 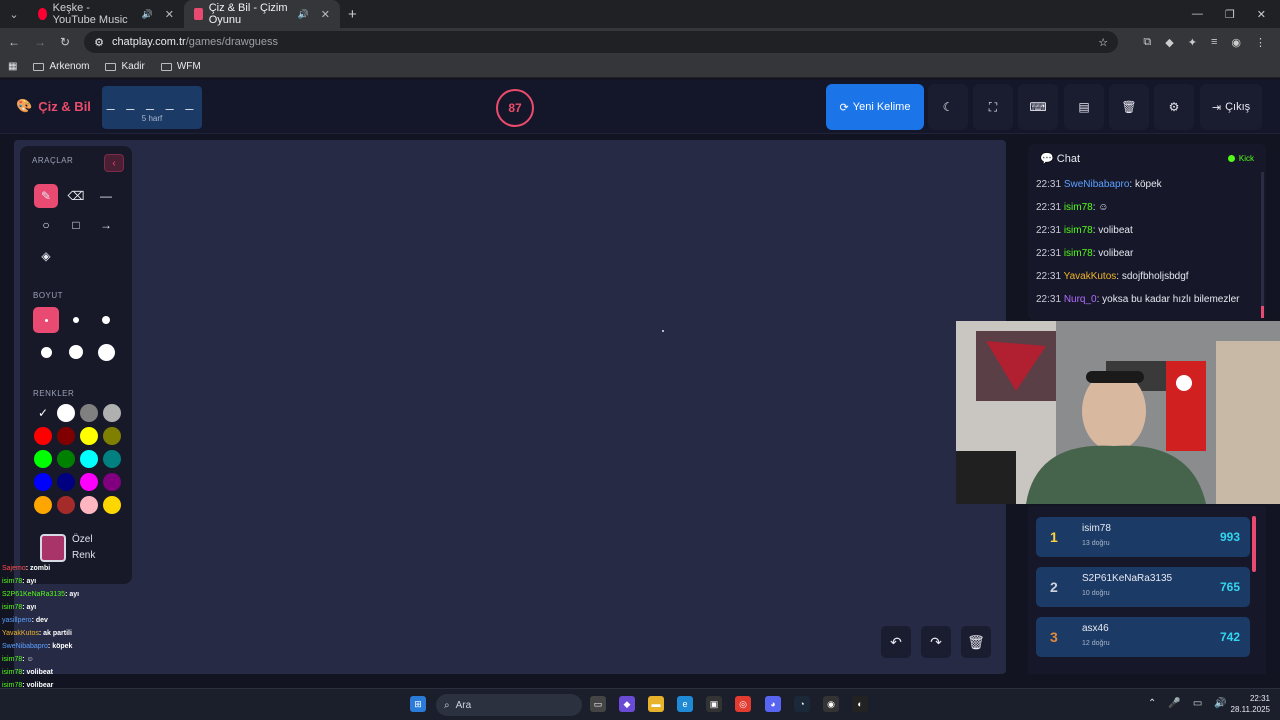 What do you see at coordinates (936, 642) in the screenshot?
I see `redo-button: ↷` at bounding box center [936, 642].